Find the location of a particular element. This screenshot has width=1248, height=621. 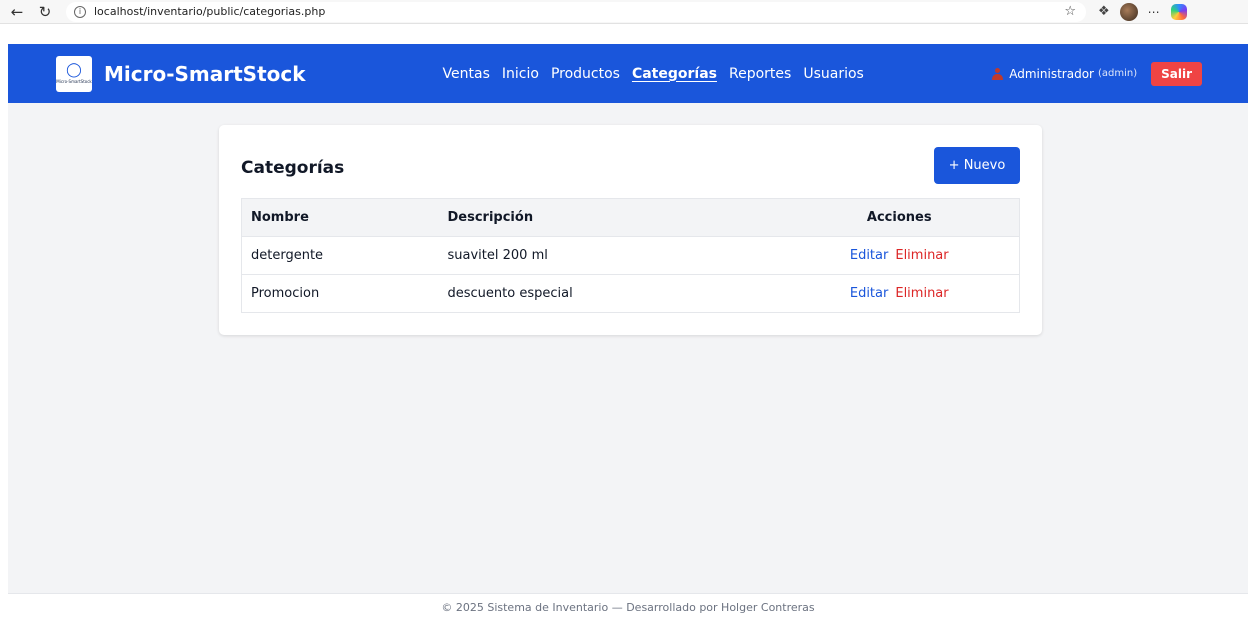

column-header-descripcion: Descripción is located at coordinates (609, 217).